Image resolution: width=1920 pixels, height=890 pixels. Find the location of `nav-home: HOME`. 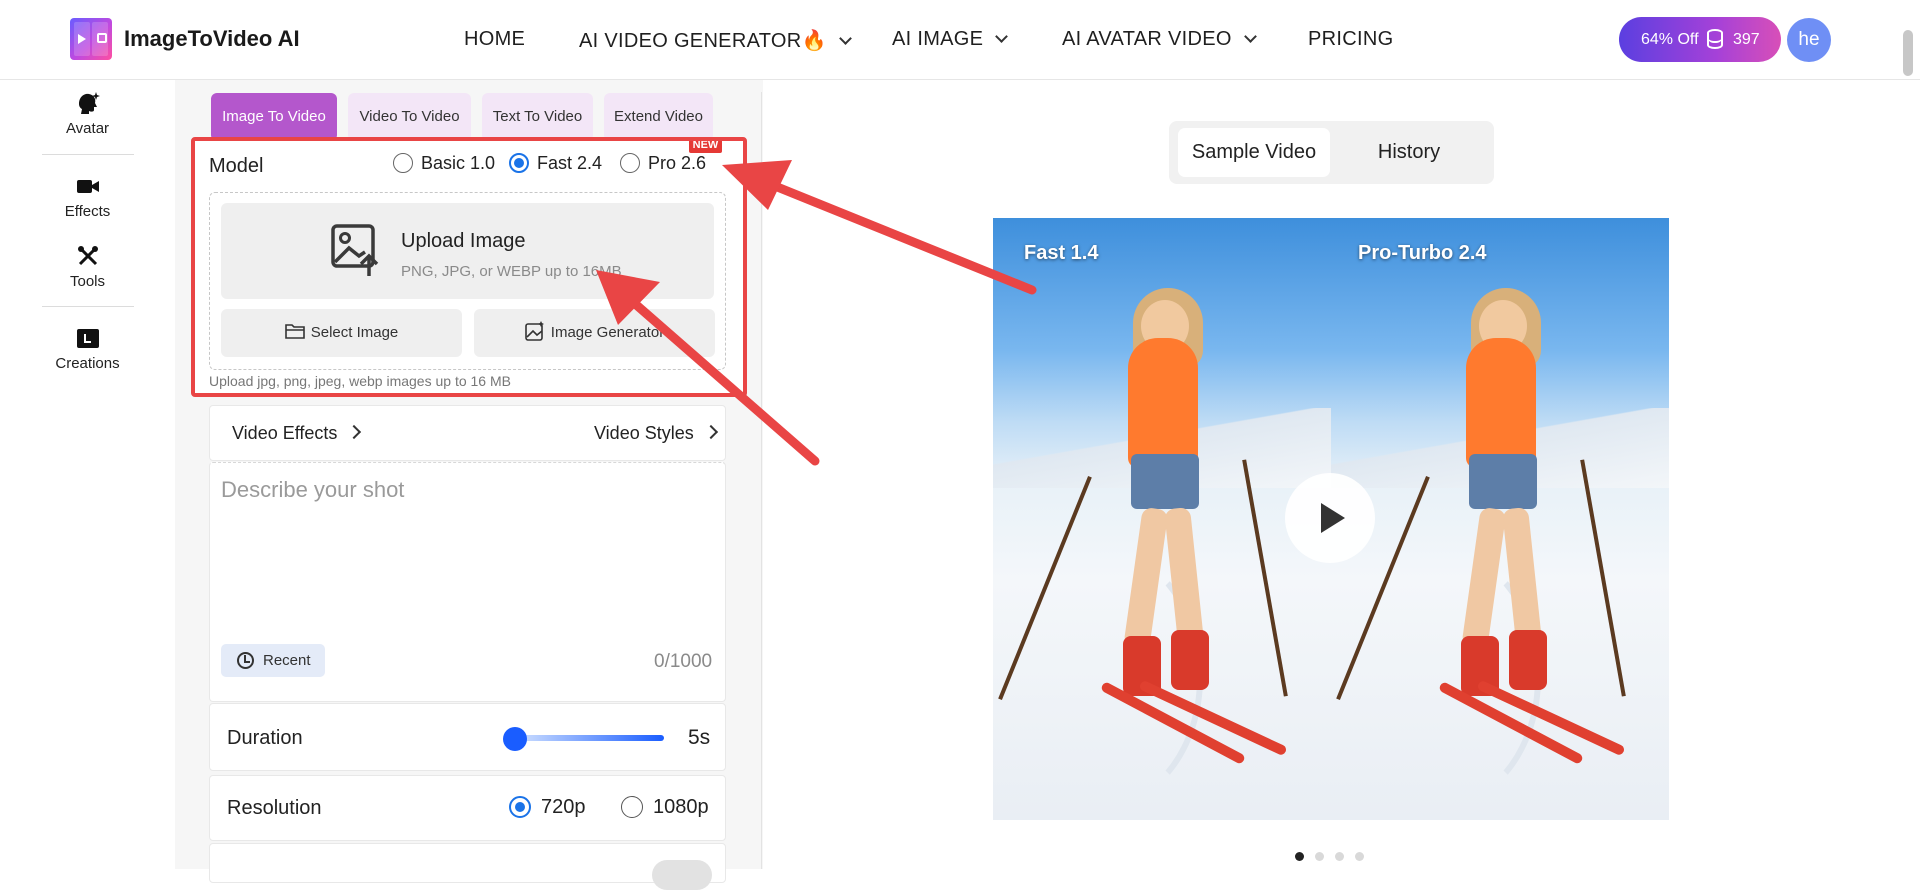

nav-home: HOME is located at coordinates (494, 39).